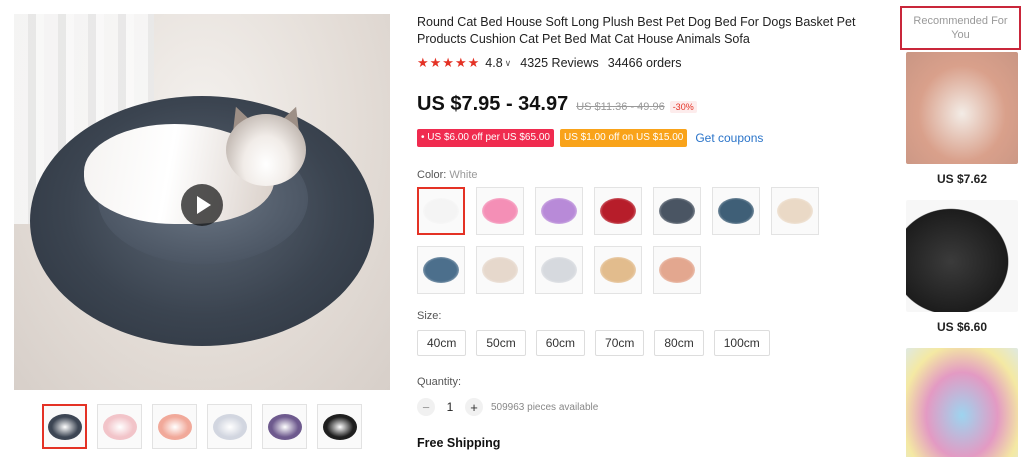 The height and width of the screenshot is (457, 1024). Describe the element at coordinates (650, 407) in the screenshot. I see `quantity-stepper: − 1 + 509963 pieces available` at that location.